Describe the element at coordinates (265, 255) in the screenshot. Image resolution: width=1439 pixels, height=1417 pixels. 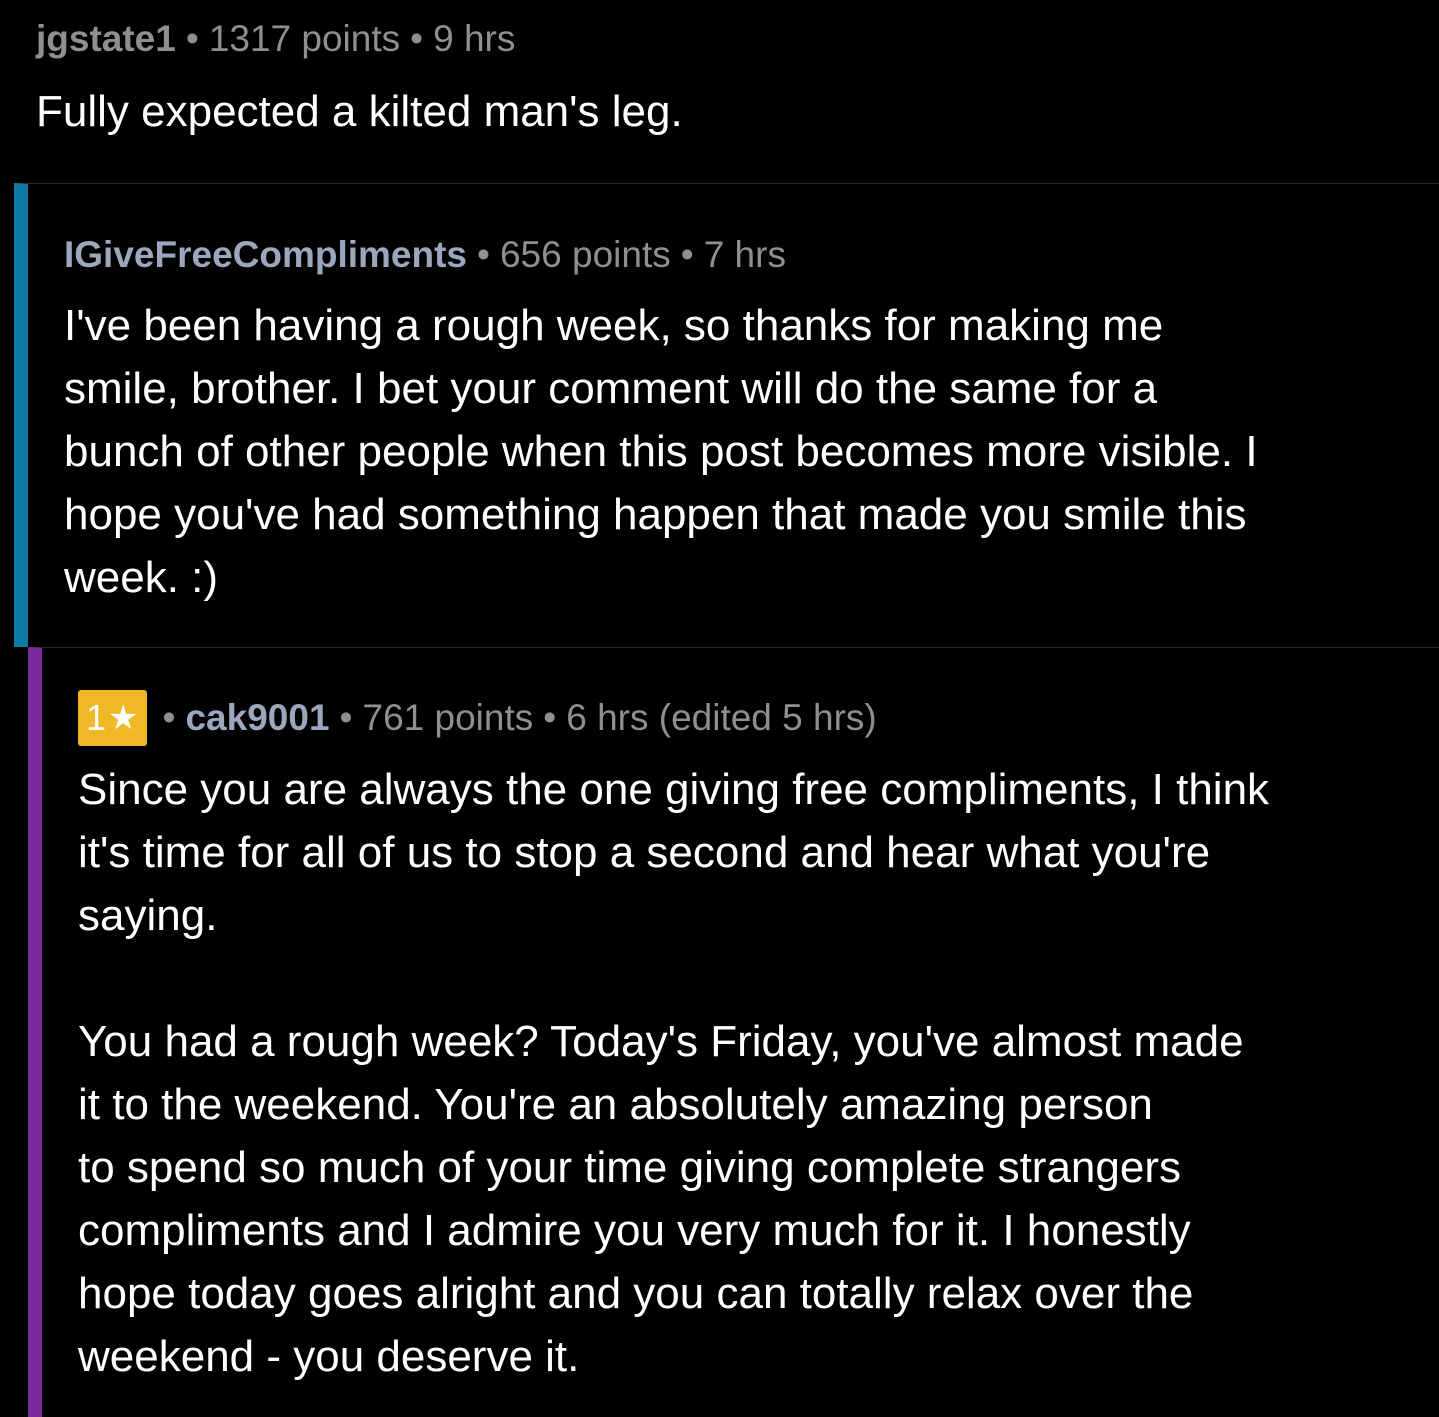
I see `comment-author: IGiveFreeCompliments` at that location.